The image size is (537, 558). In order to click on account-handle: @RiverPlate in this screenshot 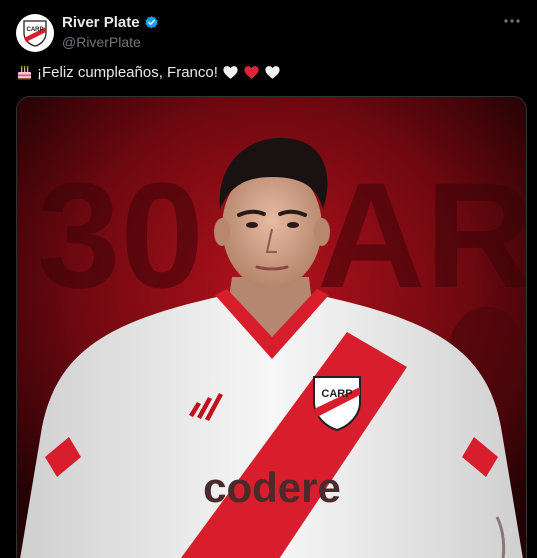, I will do `click(101, 42)`.